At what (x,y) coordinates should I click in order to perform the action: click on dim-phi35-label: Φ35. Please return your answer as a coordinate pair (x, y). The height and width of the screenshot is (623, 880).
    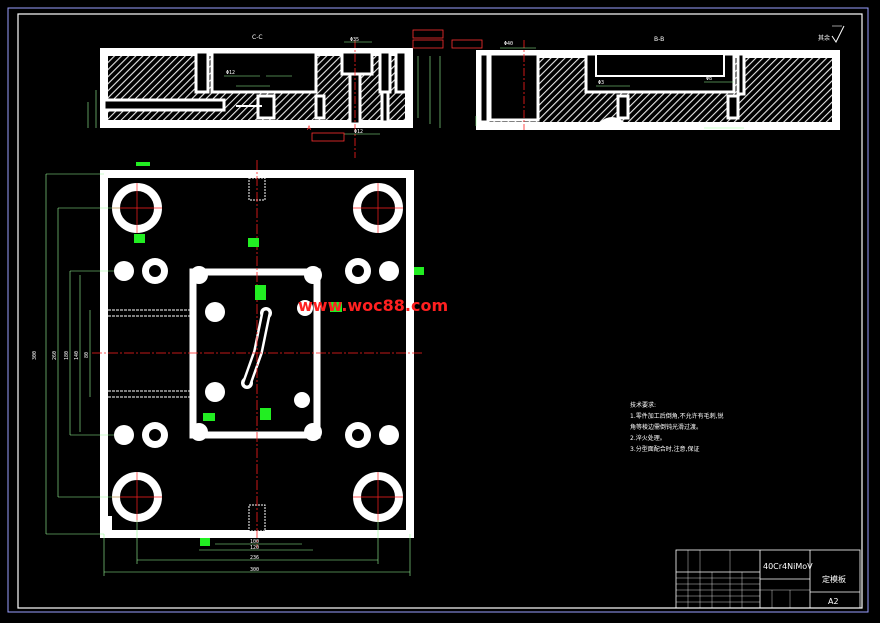
    Looking at the image, I should click on (354, 40).